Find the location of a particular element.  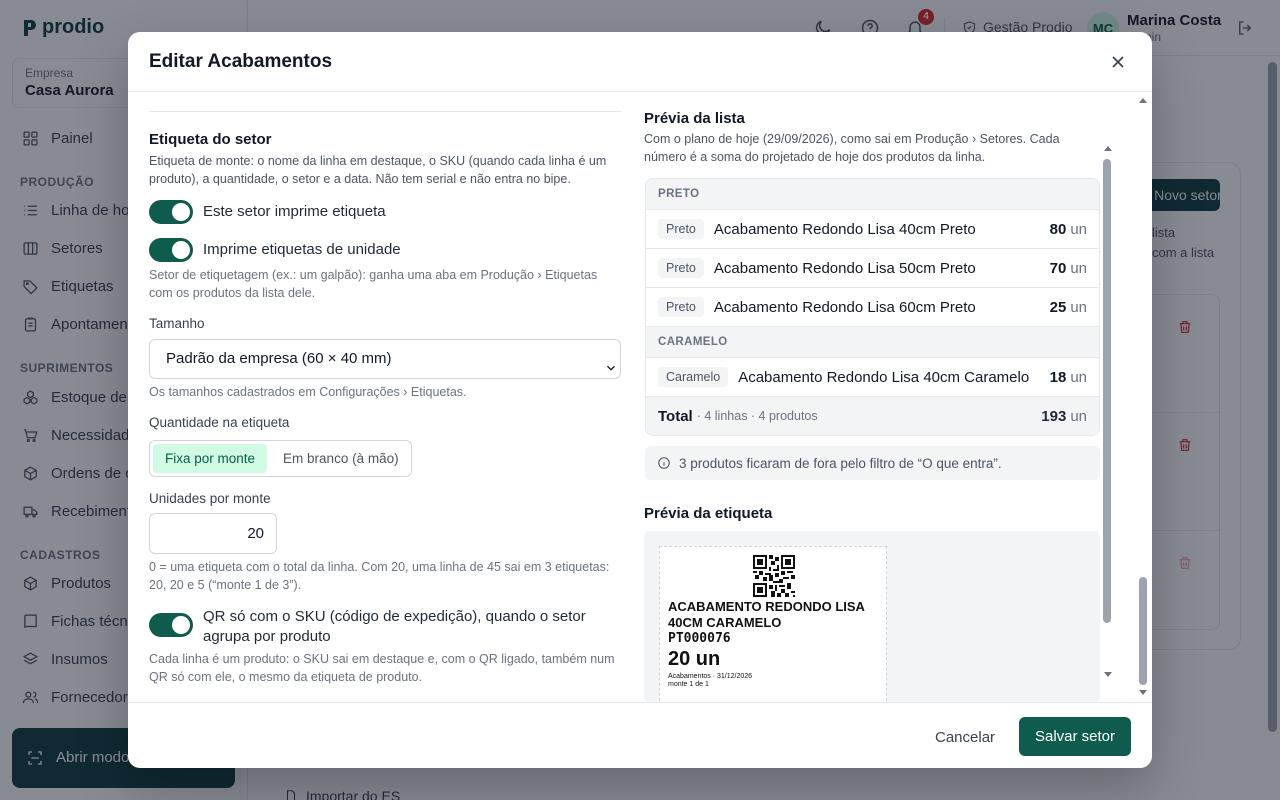

qty-mode-segmented: Fixa por monte Em branco (à mão) is located at coordinates (280, 458).